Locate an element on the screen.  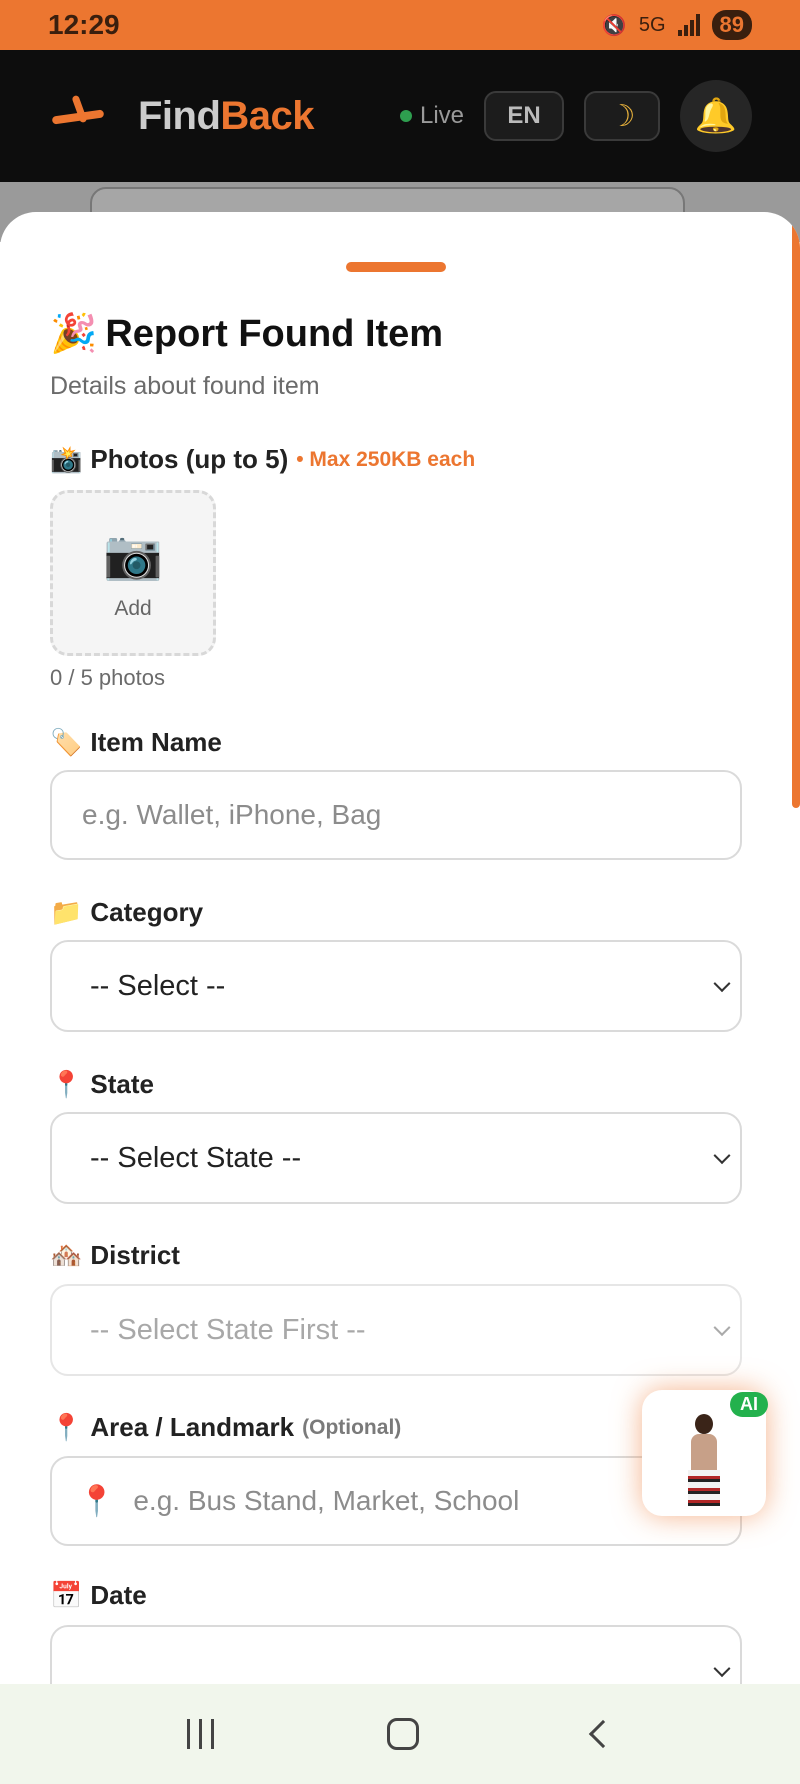
sheet-title-text: Report Found Item is located at coordinates (274, 333).